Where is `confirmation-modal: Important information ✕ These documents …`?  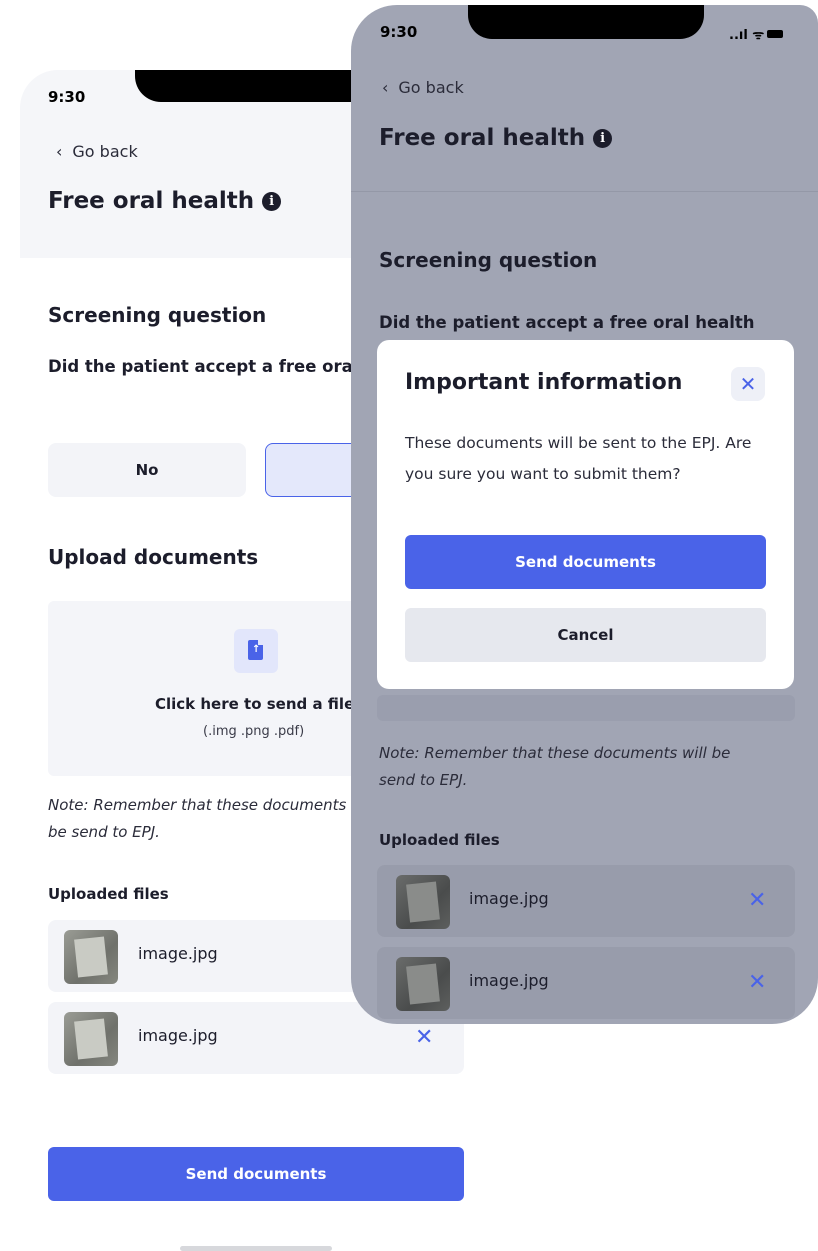
confirmation-modal: Important information ✕ These documents … is located at coordinates (585, 514).